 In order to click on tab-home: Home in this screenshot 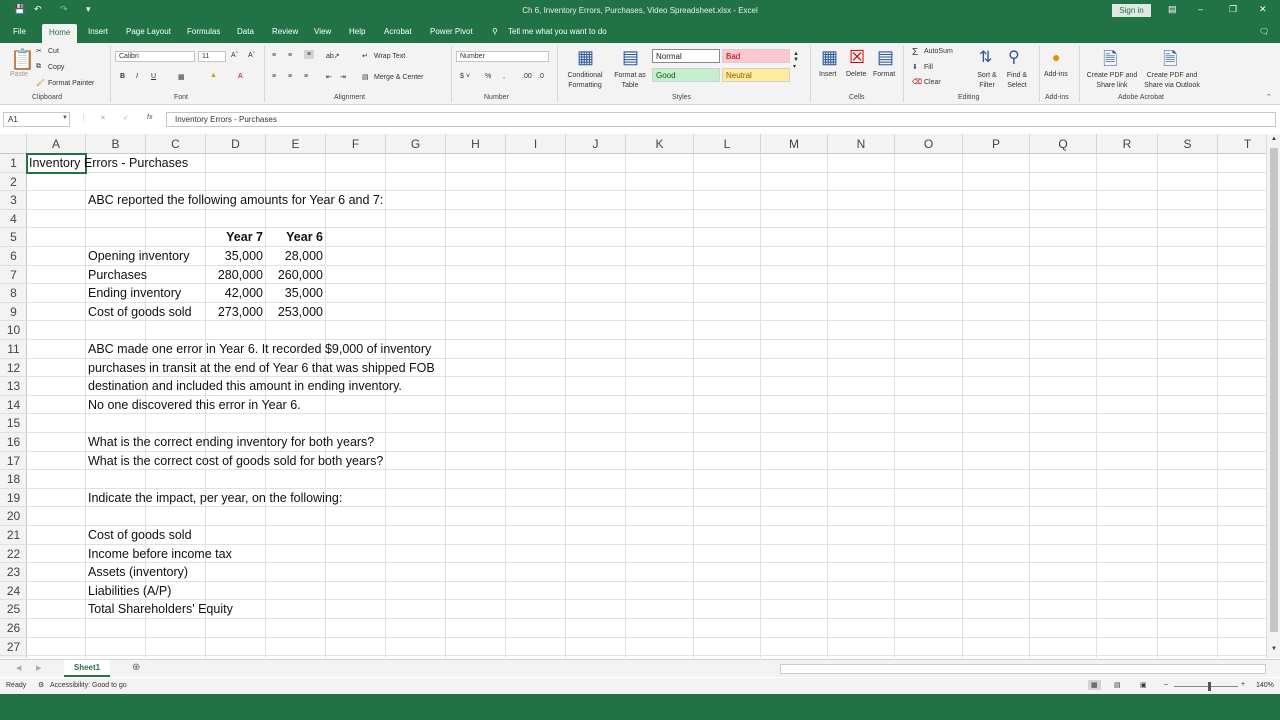, I will do `click(60, 33)`.